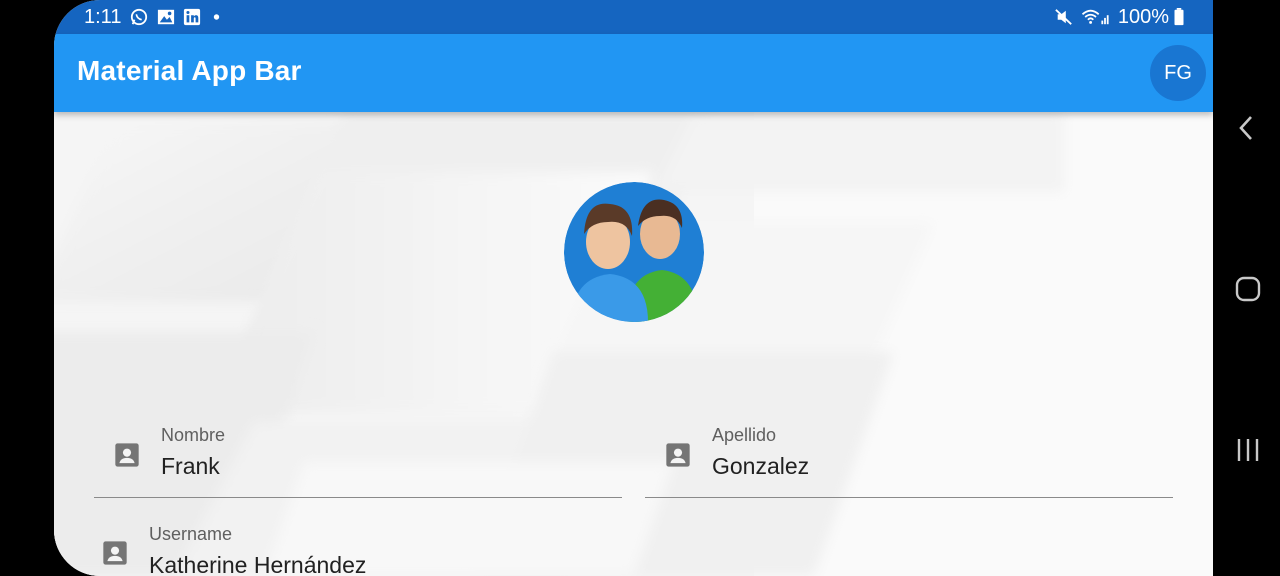 The width and height of the screenshot is (1280, 576). Describe the element at coordinates (1248, 450) in the screenshot. I see `recent-apps-icon` at that location.